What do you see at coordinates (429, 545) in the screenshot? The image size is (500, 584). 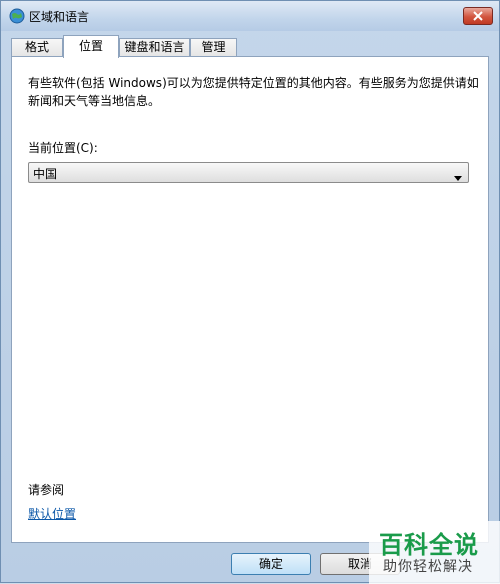 I see `watermark-title: 百科全说` at bounding box center [429, 545].